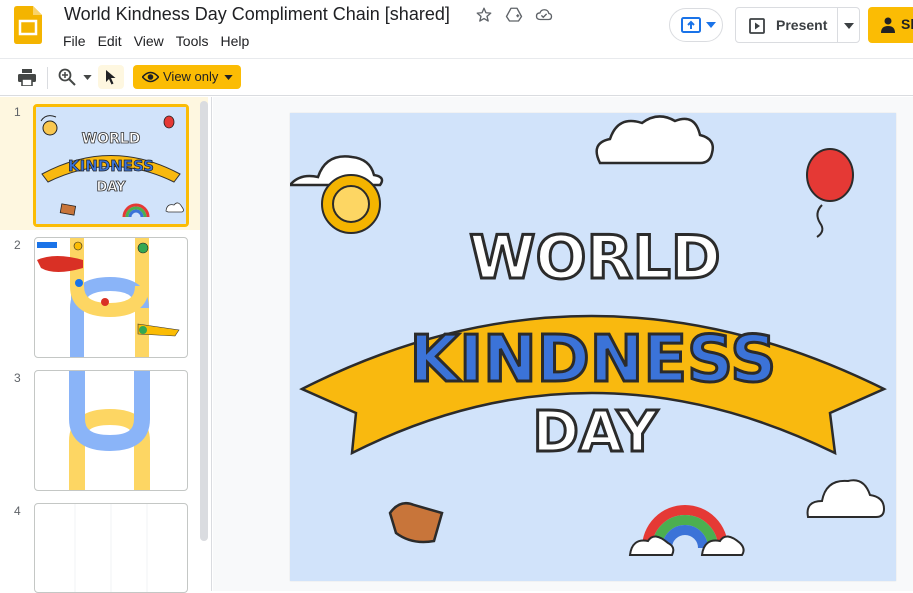 The image size is (913, 593). I want to click on play-slideshow-icon, so click(757, 26).